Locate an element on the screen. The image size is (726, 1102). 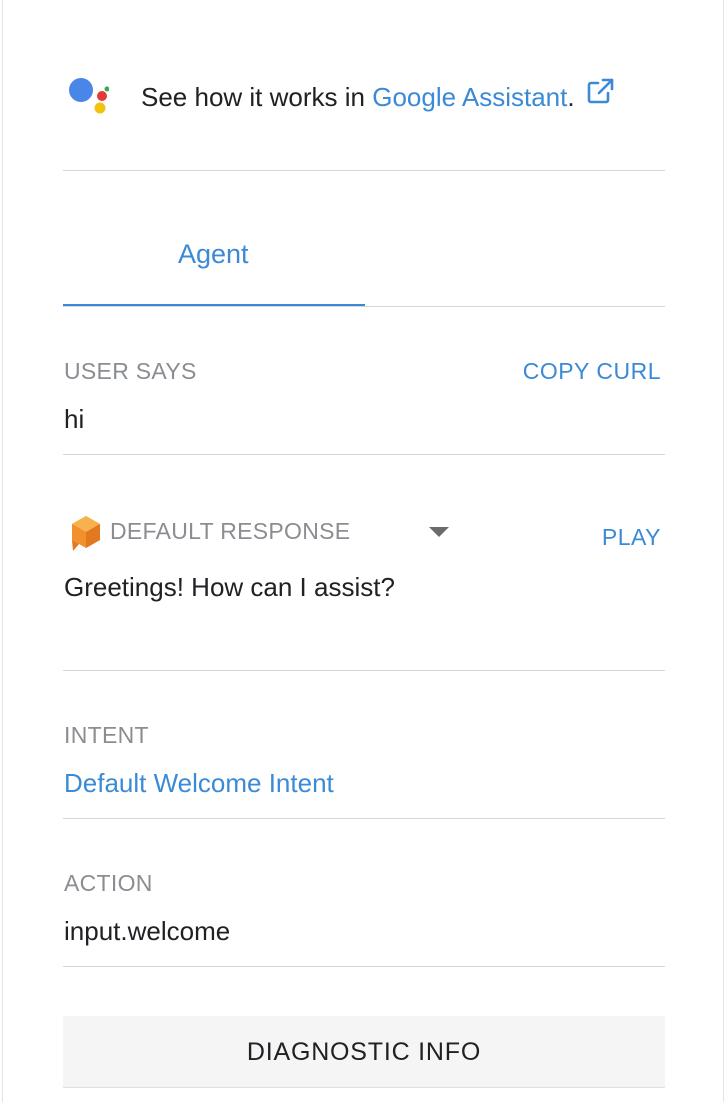
tab-agent: Agent is located at coordinates (214, 268).